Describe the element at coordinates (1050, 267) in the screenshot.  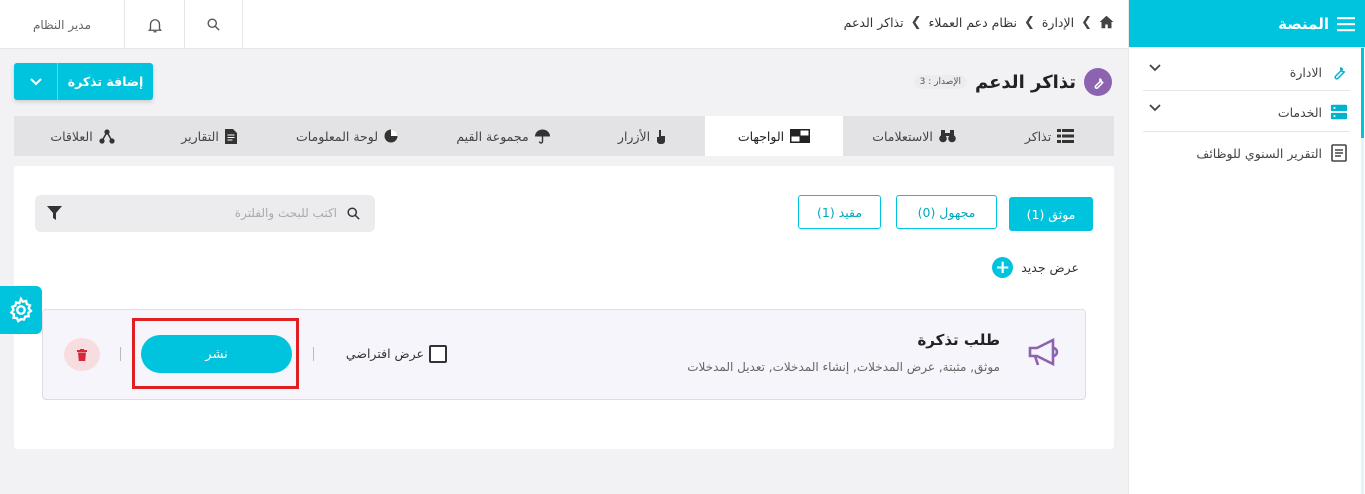
I see `new-view-label: عرض جديد` at that location.